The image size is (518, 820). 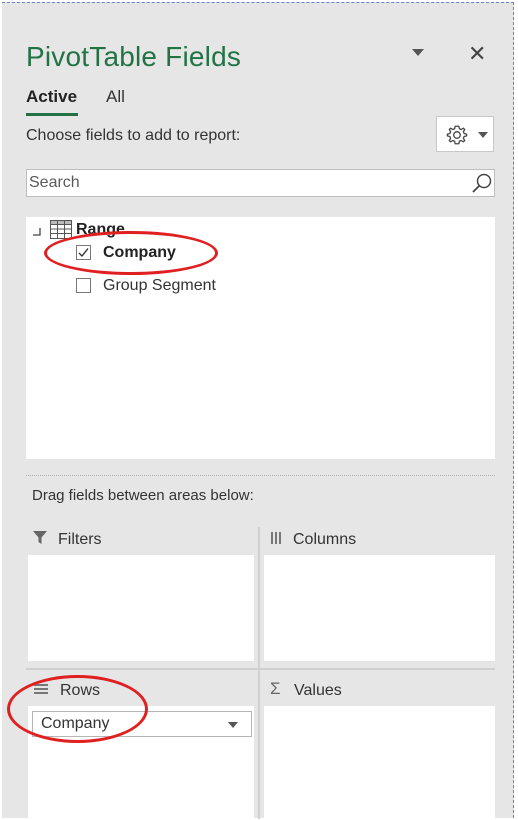 I want to click on rows-label: Rows, so click(x=80, y=690).